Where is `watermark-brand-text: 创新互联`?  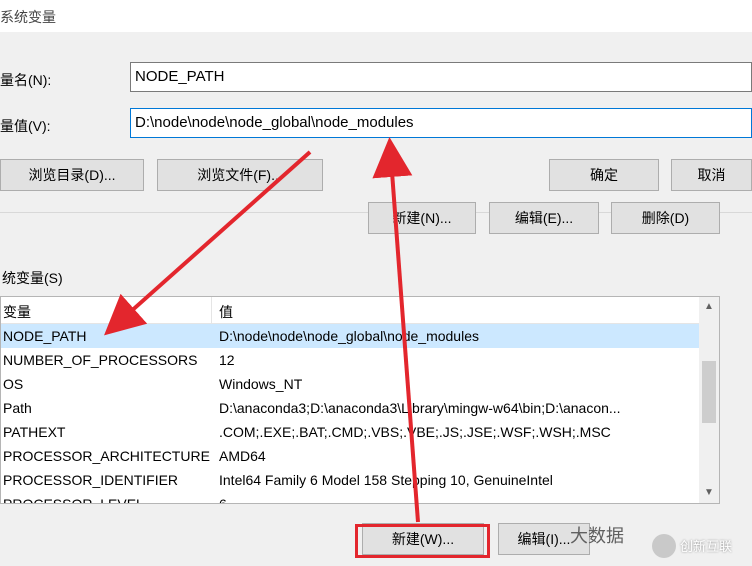
watermark-brand-text: 创新互联 is located at coordinates (706, 546).